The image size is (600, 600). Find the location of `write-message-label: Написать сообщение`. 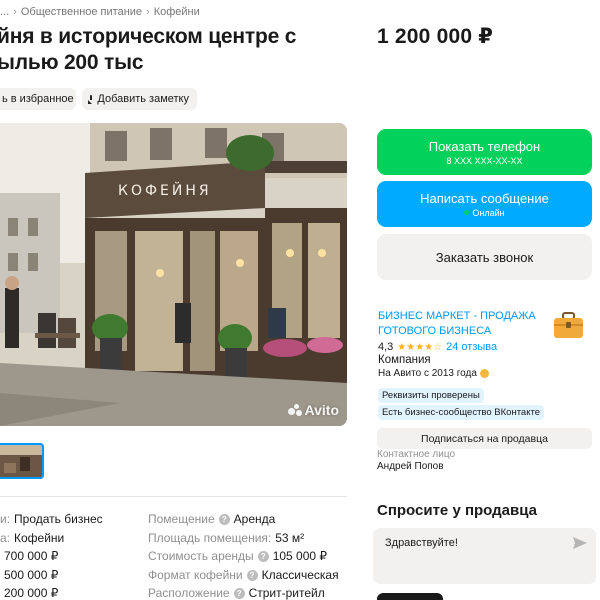

write-message-label: Написать сообщение is located at coordinates (484, 198).